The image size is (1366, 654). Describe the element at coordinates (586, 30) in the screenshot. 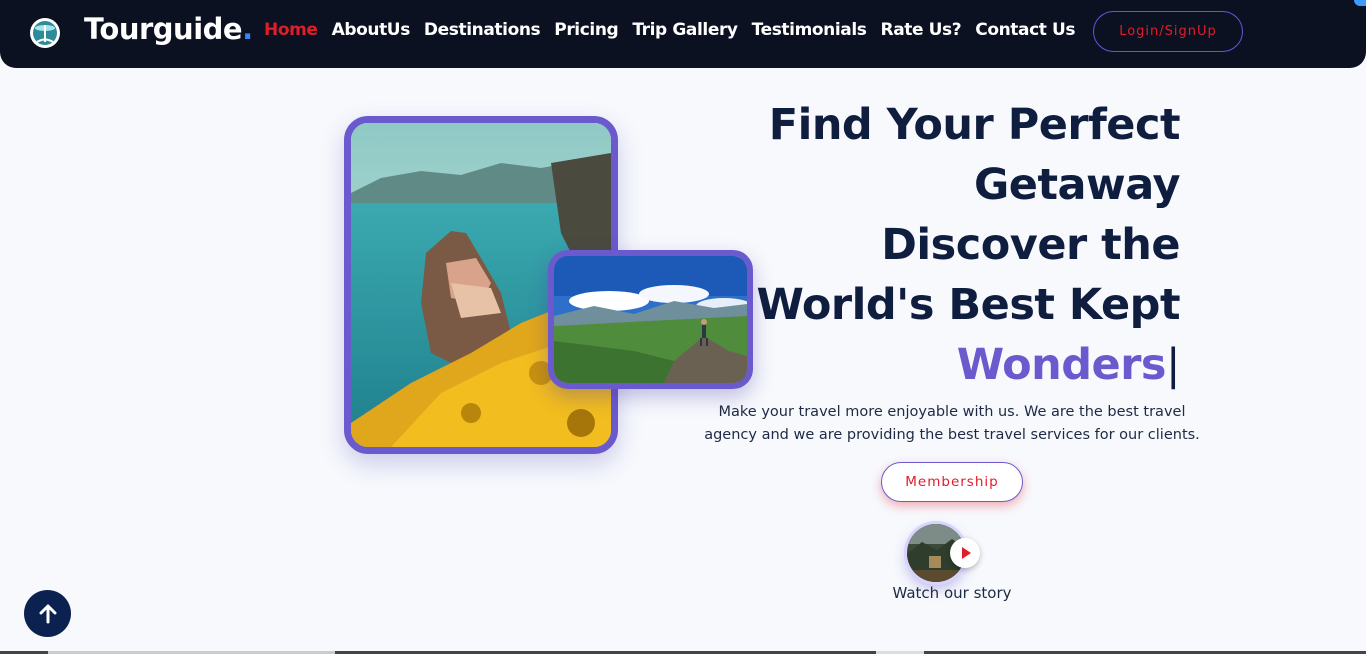

I see `nav-link-pricing: Pricing` at that location.